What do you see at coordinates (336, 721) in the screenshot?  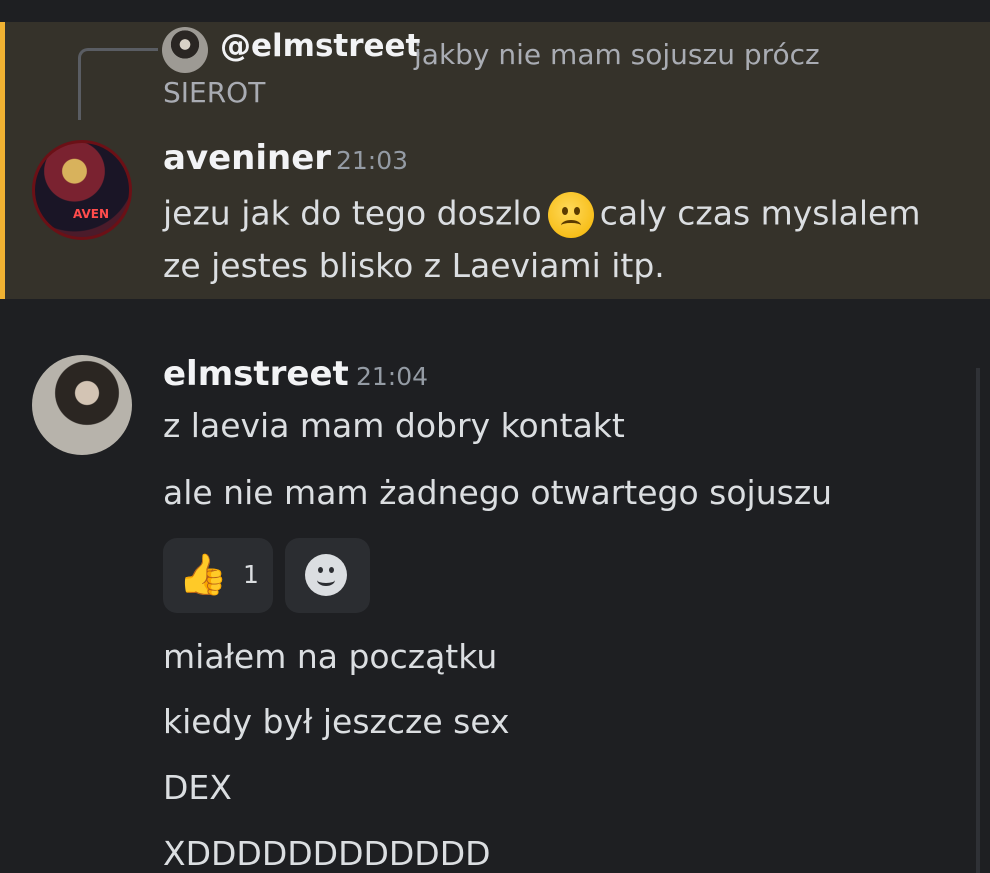 I see `message-text: kiedy był jeszcze sex` at bounding box center [336, 721].